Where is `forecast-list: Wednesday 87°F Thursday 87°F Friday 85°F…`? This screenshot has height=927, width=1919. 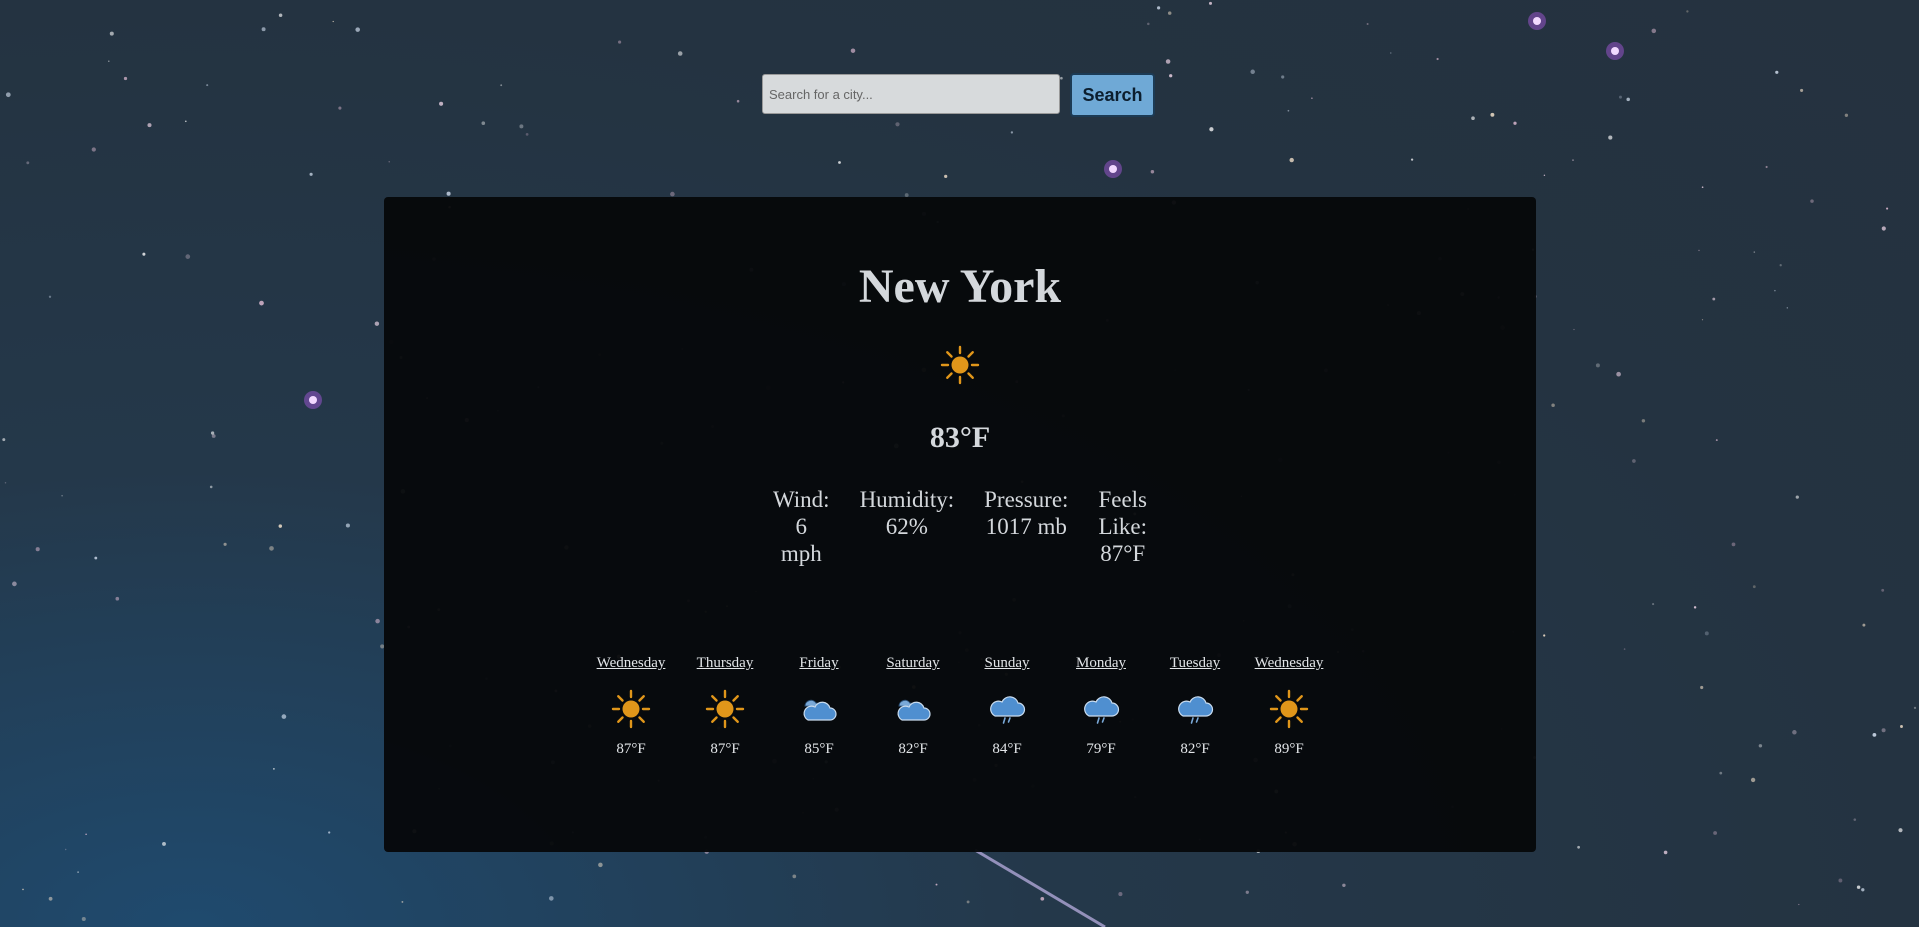 forecast-list: Wednesday 87°F Thursday 87°F Friday 85°F… is located at coordinates (960, 706).